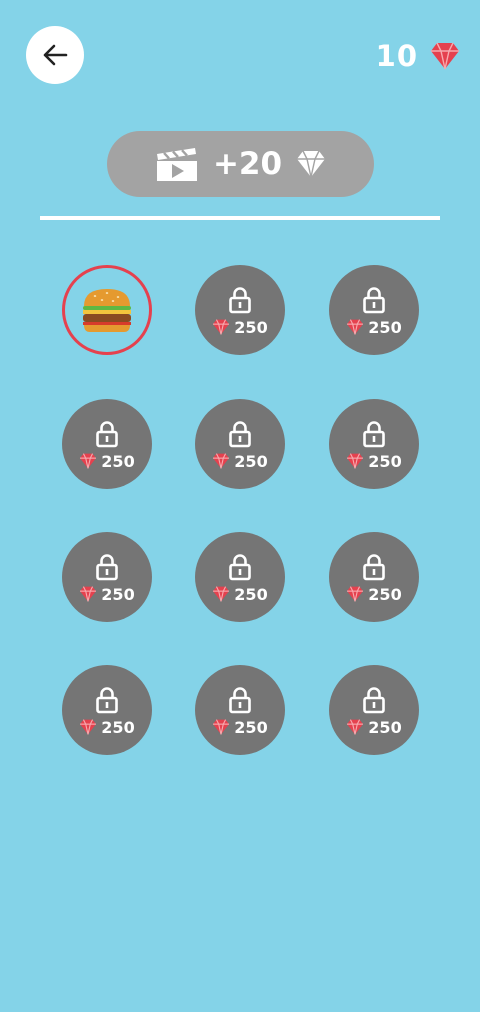 The height and width of the screenshot is (1012, 480). Describe the element at coordinates (247, 164) in the screenshot. I see `ad-reward-label: +20` at that location.